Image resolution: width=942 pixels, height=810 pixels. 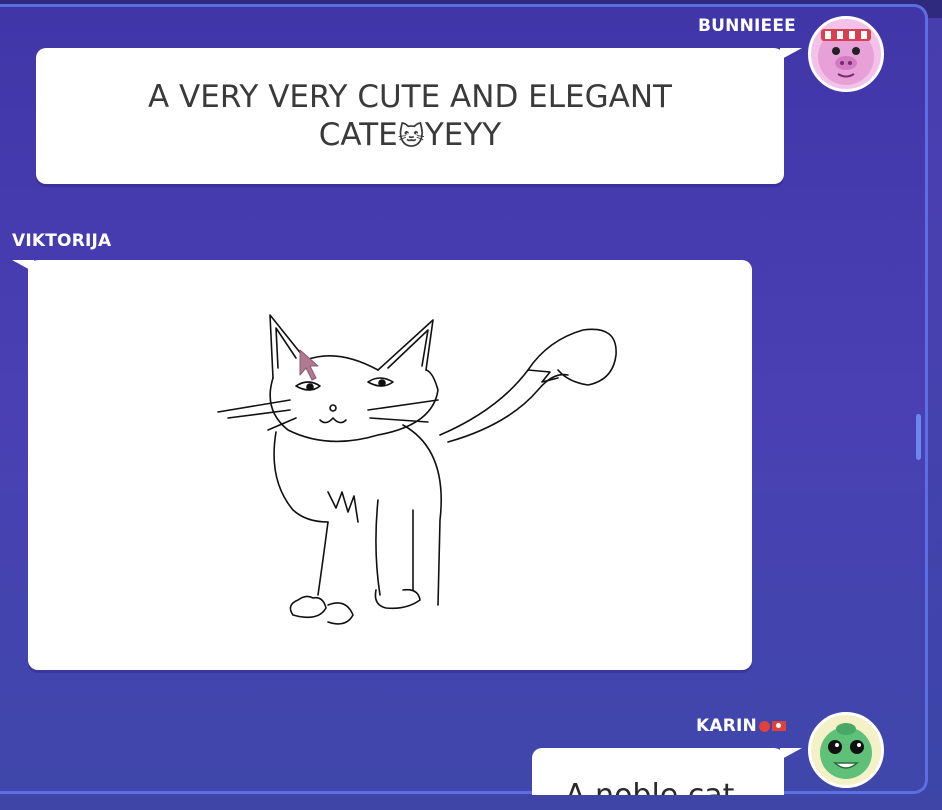 What do you see at coordinates (463, 135) in the screenshot?
I see `message-line-2-post: YEYY` at bounding box center [463, 135].